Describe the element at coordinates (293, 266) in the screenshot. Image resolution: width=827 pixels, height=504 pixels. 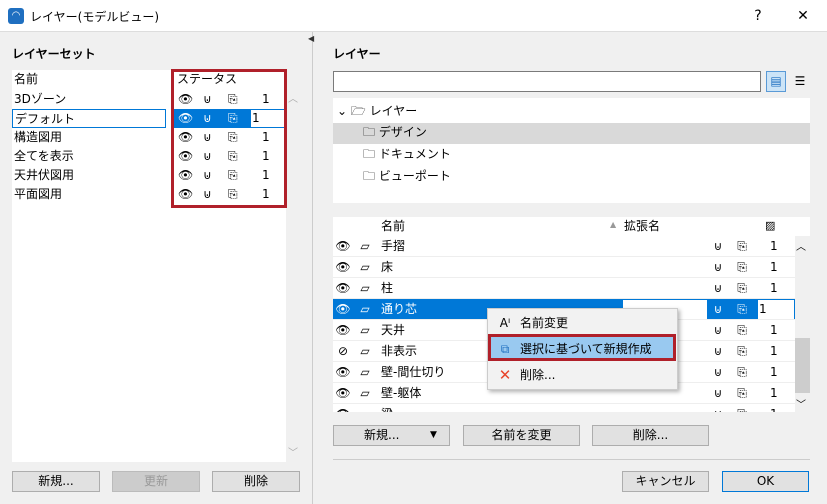
I see `left-scrollbar: ︿ ﹀` at that location.